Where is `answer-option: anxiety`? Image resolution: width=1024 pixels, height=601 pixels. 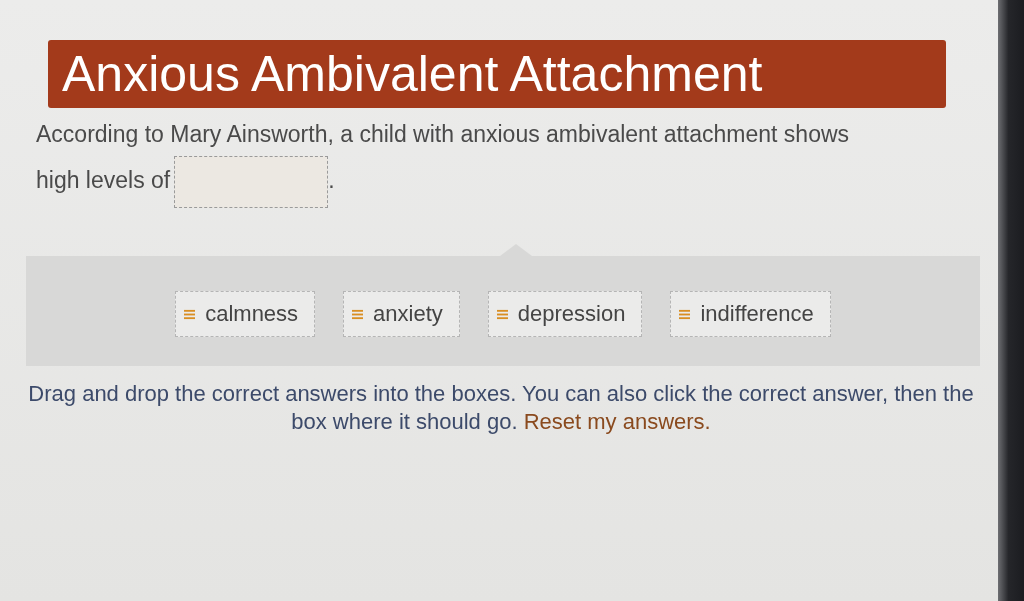
answer-option: anxiety is located at coordinates (401, 314).